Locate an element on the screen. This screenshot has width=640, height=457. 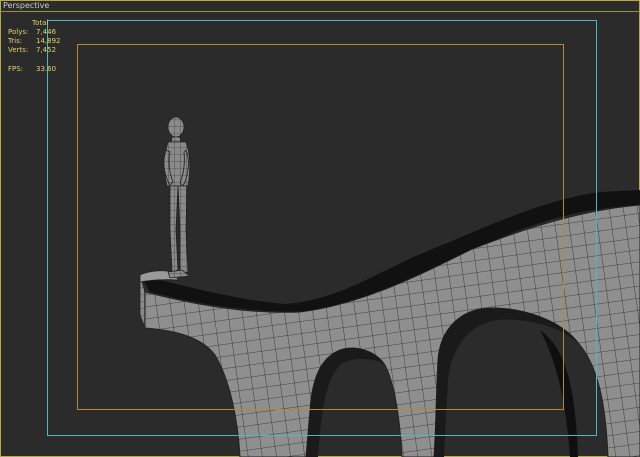
stats-key: Tris: is located at coordinates (15, 41).